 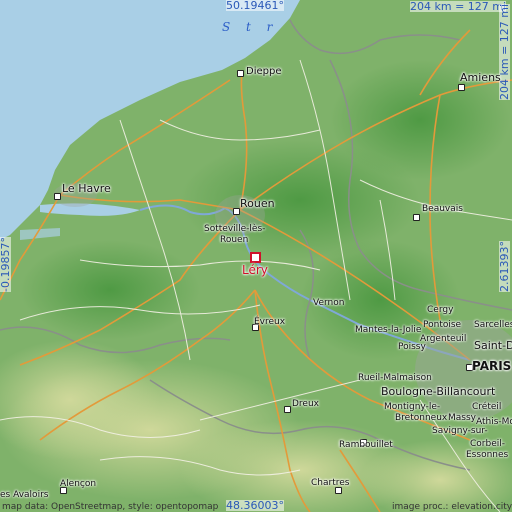 What do you see at coordinates (452, 507) in the screenshot?
I see `attribution-image-proc: image proc.: elevation.city` at bounding box center [452, 507].